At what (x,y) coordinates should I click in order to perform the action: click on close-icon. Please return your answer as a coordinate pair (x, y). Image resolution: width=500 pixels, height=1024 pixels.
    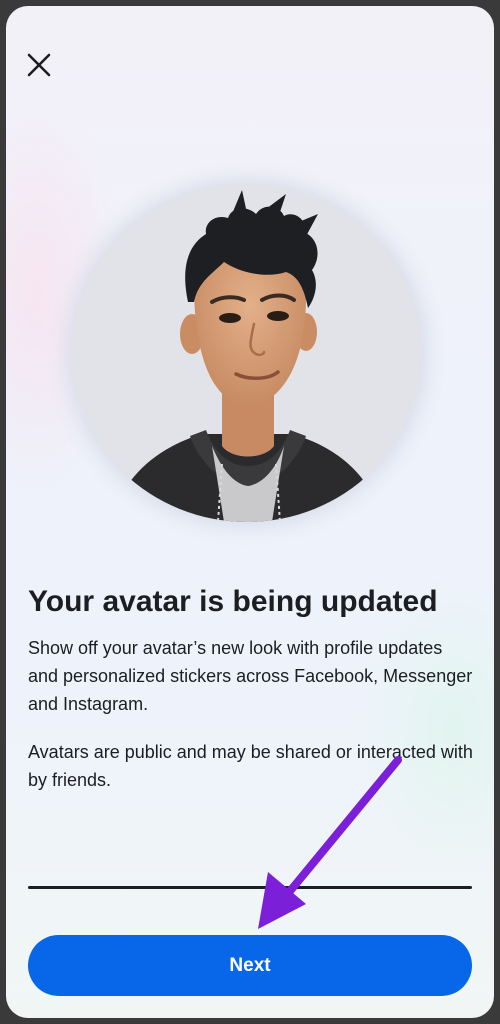
    Looking at the image, I should click on (39, 65).